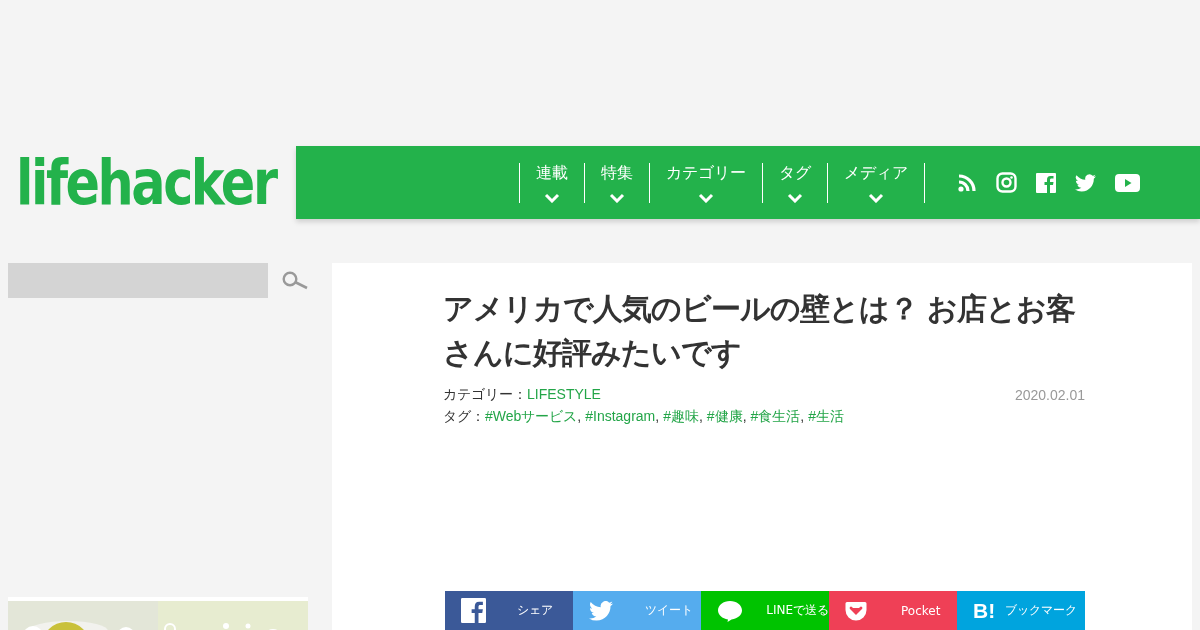 The image size is (1200, 630). I want to click on nav-menu-item: カテゴリー, so click(705, 182).